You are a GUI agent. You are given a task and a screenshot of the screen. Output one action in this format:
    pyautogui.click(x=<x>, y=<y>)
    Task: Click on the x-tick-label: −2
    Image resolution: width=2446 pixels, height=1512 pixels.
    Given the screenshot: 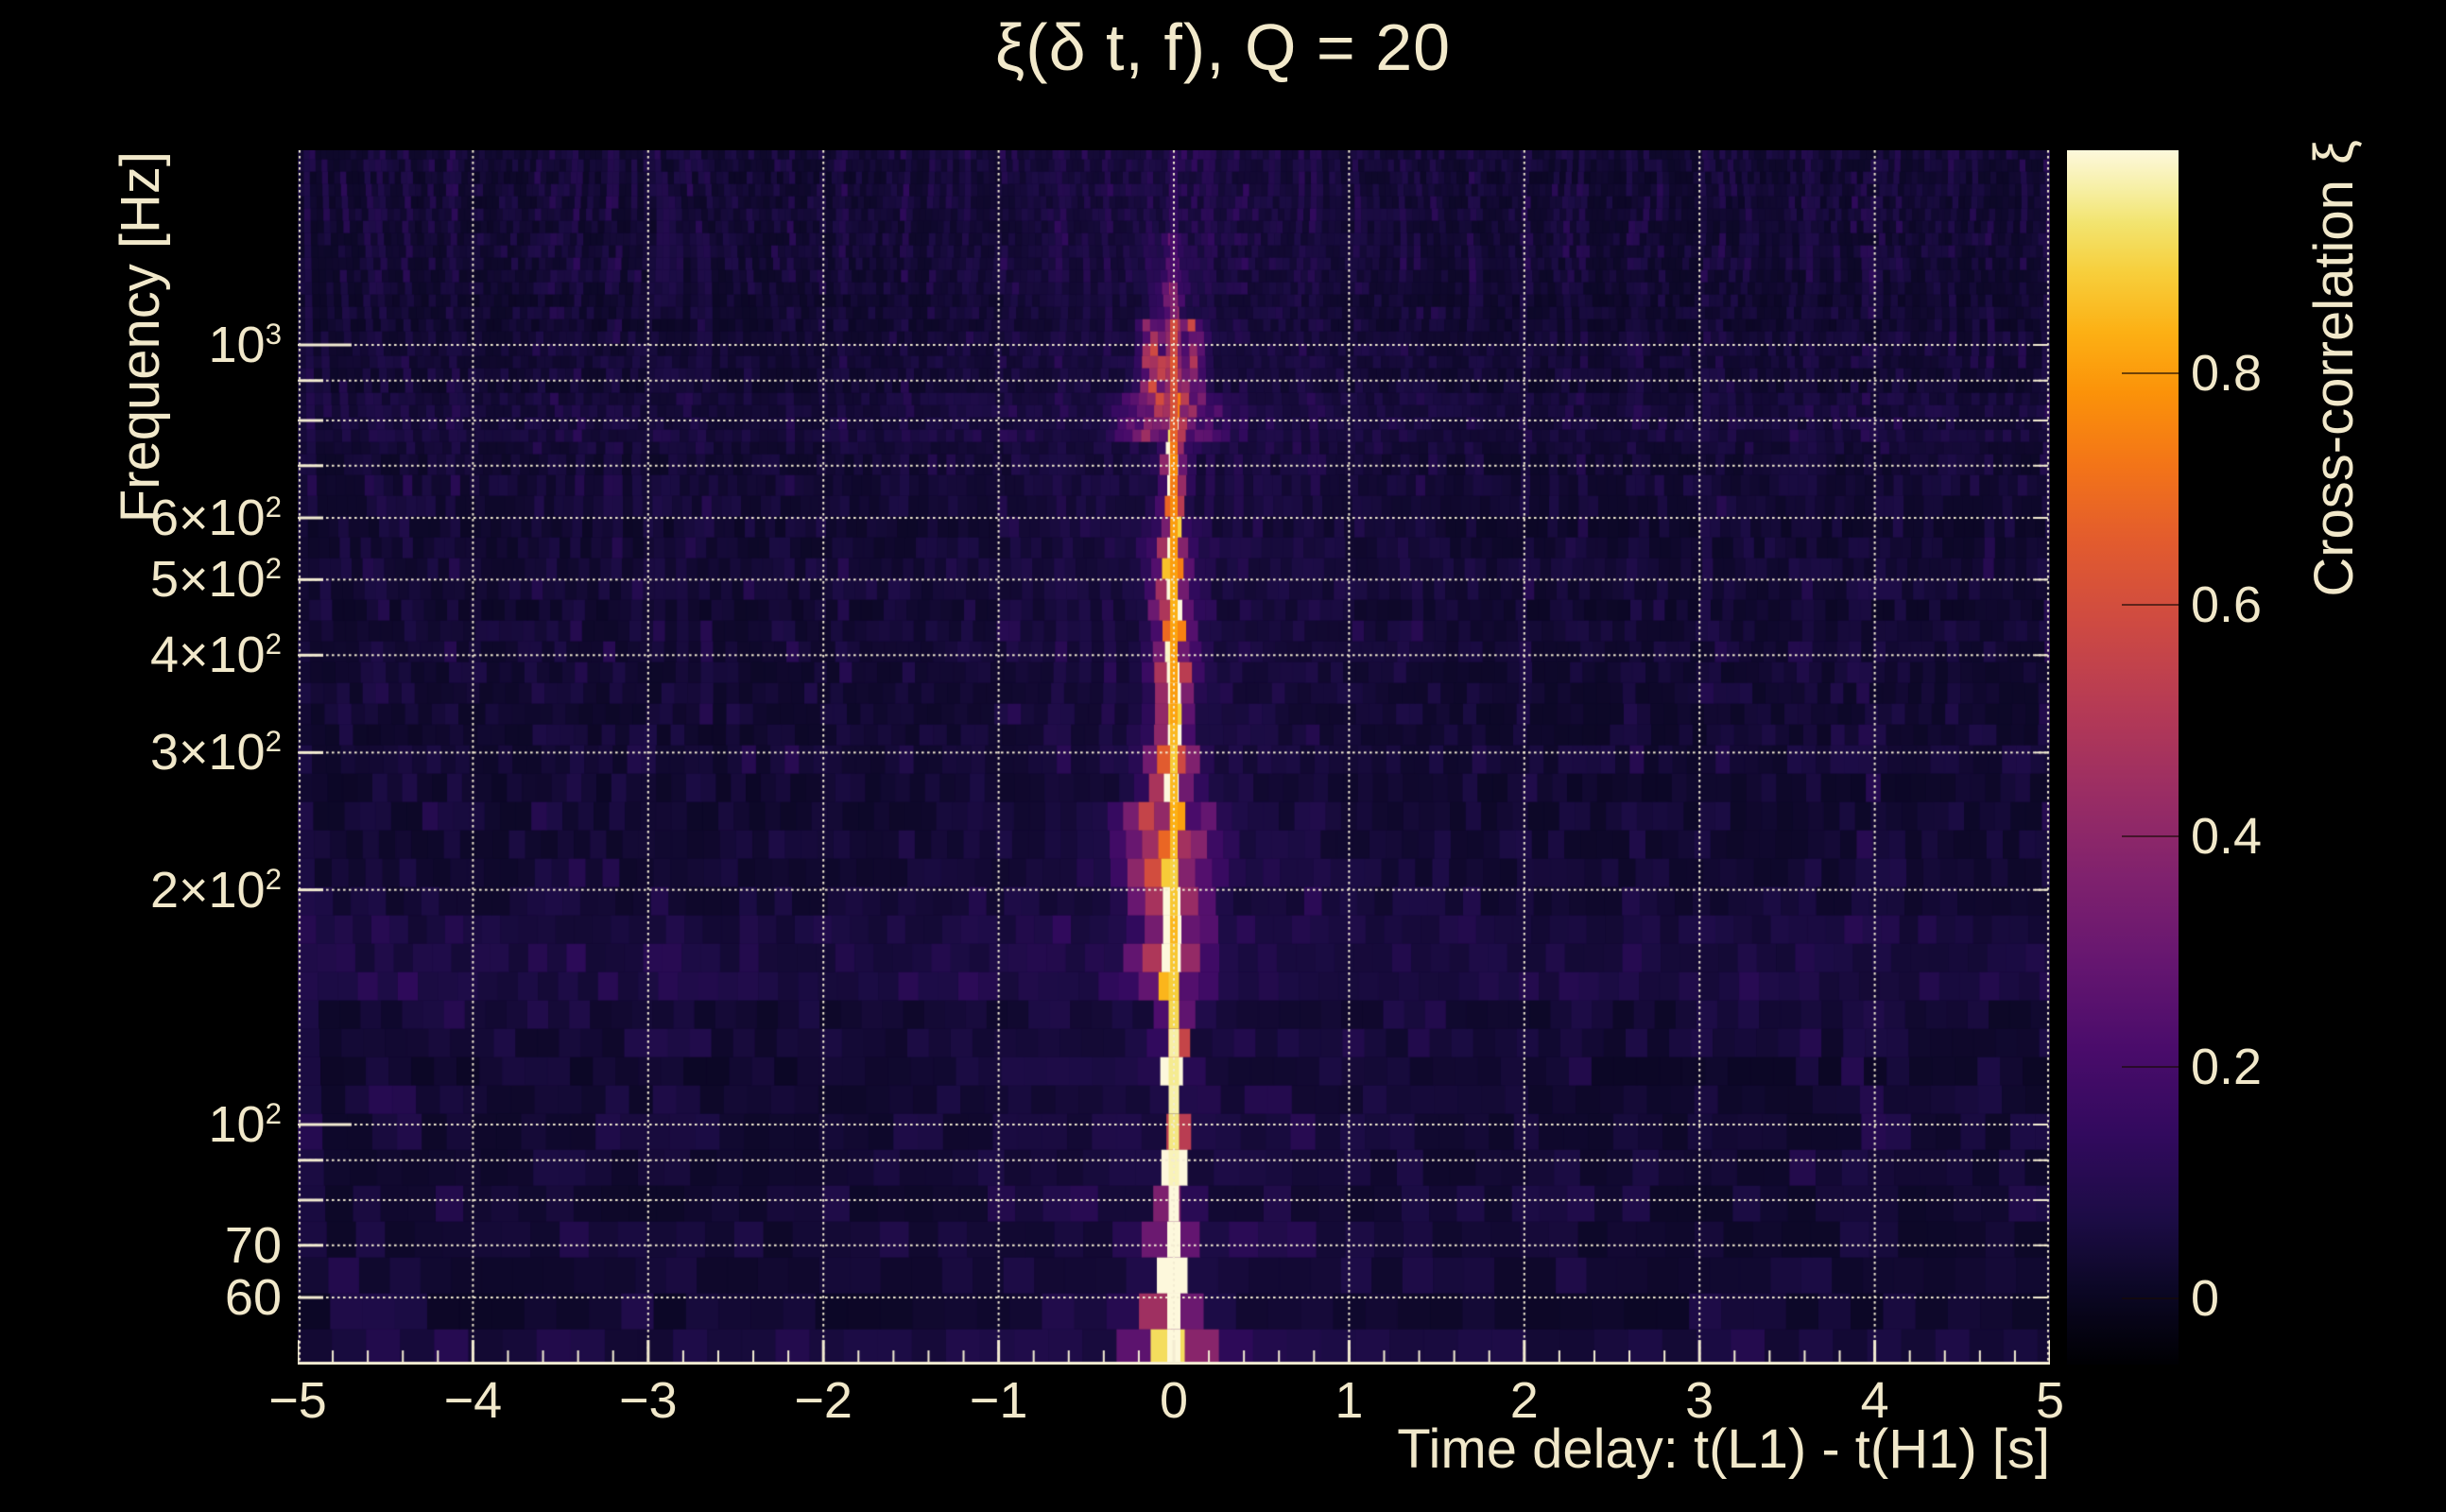 What is the action you would take?
    pyautogui.click(x=823, y=1400)
    